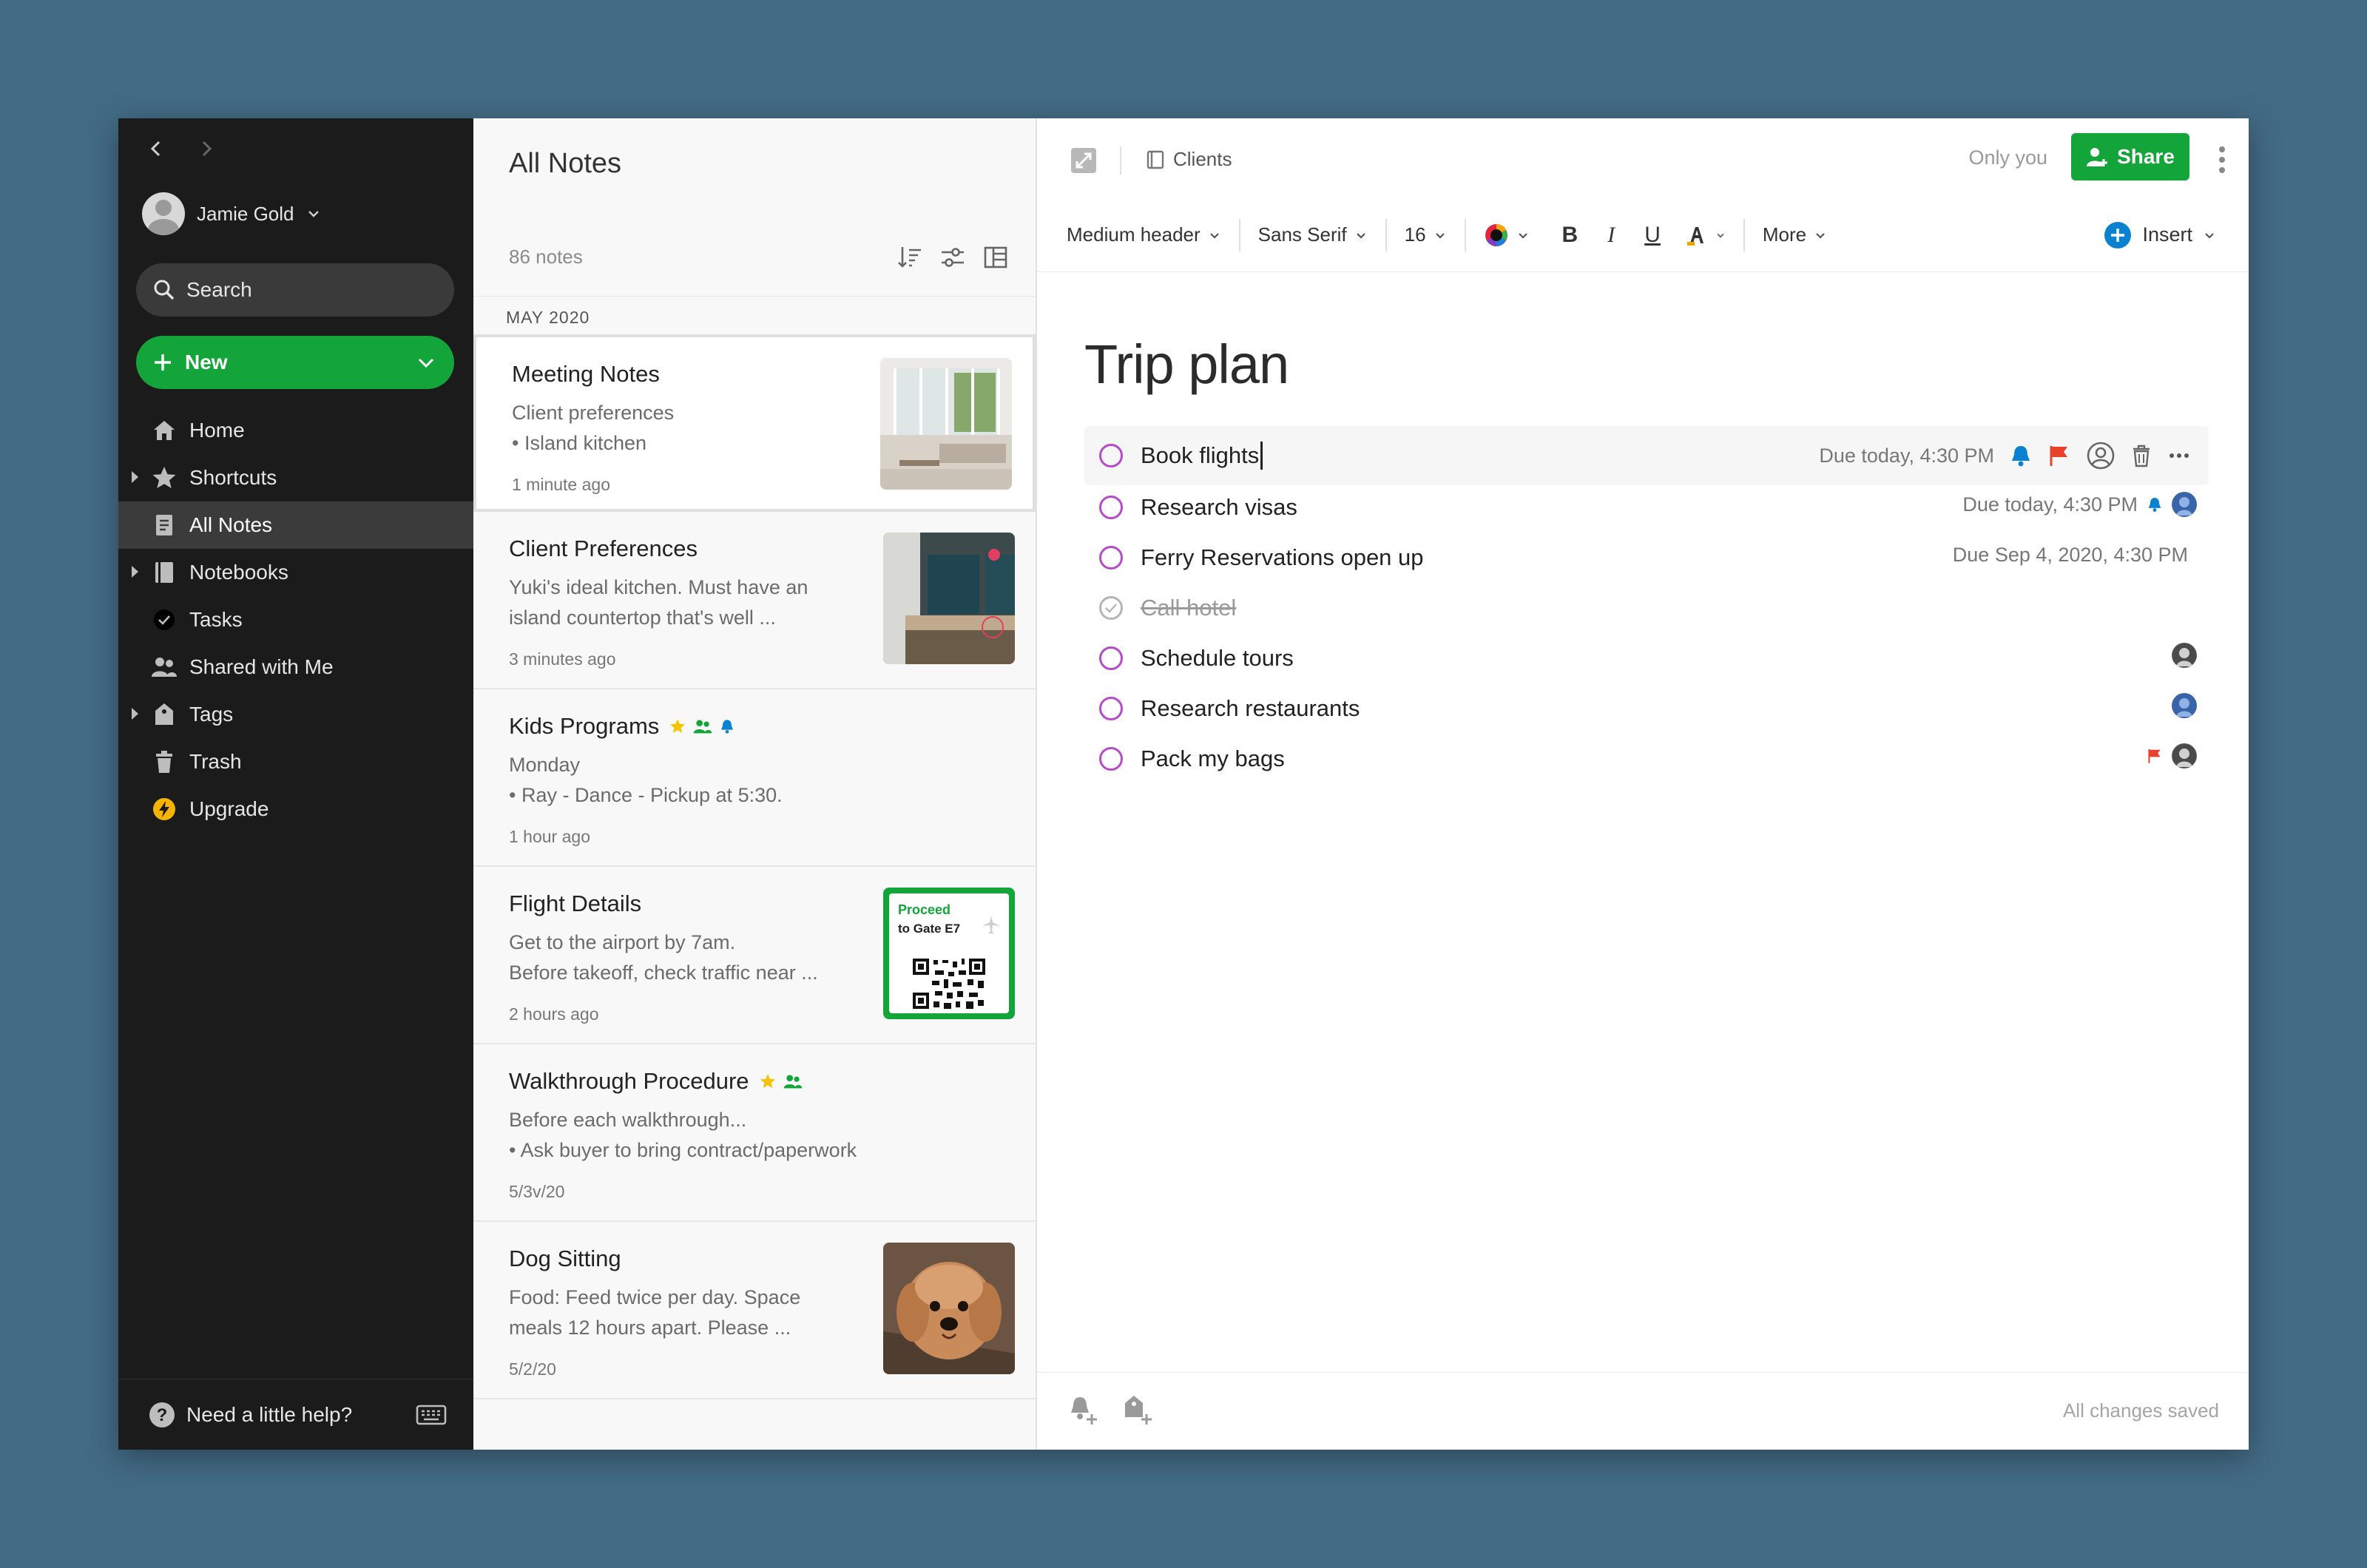 The height and width of the screenshot is (1568, 2367). Describe the element at coordinates (2007, 157) in the screenshot. I see `share-status: Only you` at that location.